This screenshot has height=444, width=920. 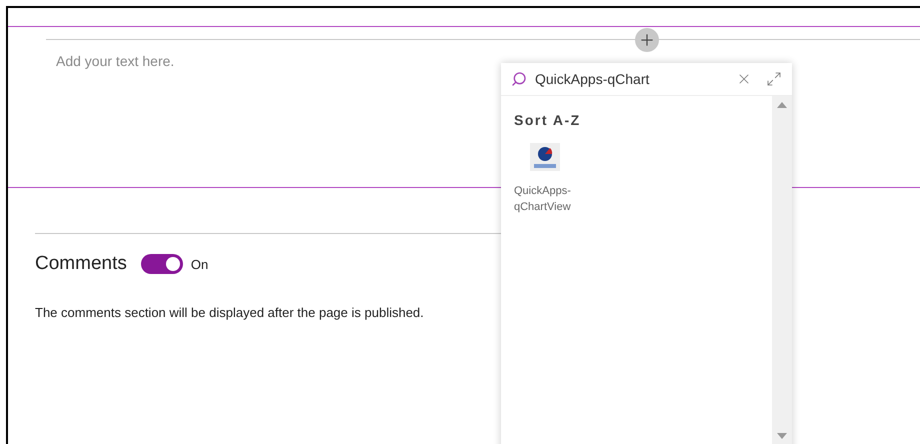 I want to click on section-title: Sort A-Z, so click(x=548, y=120).